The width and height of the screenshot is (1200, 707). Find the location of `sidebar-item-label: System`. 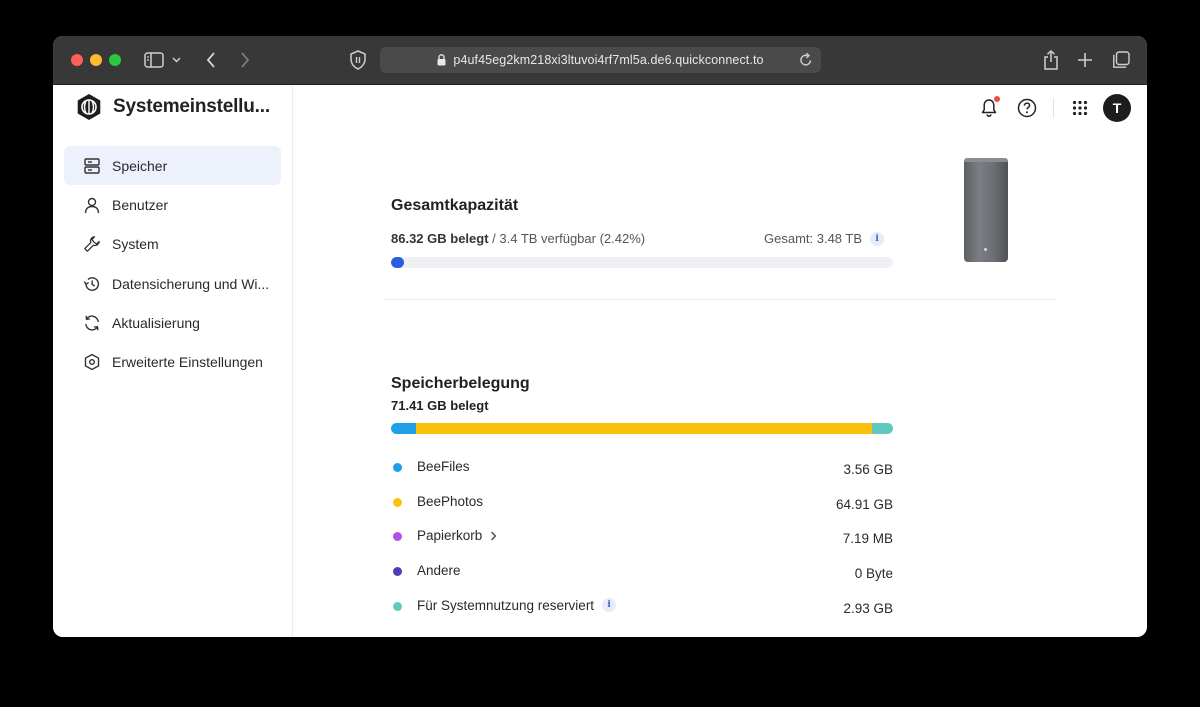

sidebar-item-label: System is located at coordinates (135, 244).